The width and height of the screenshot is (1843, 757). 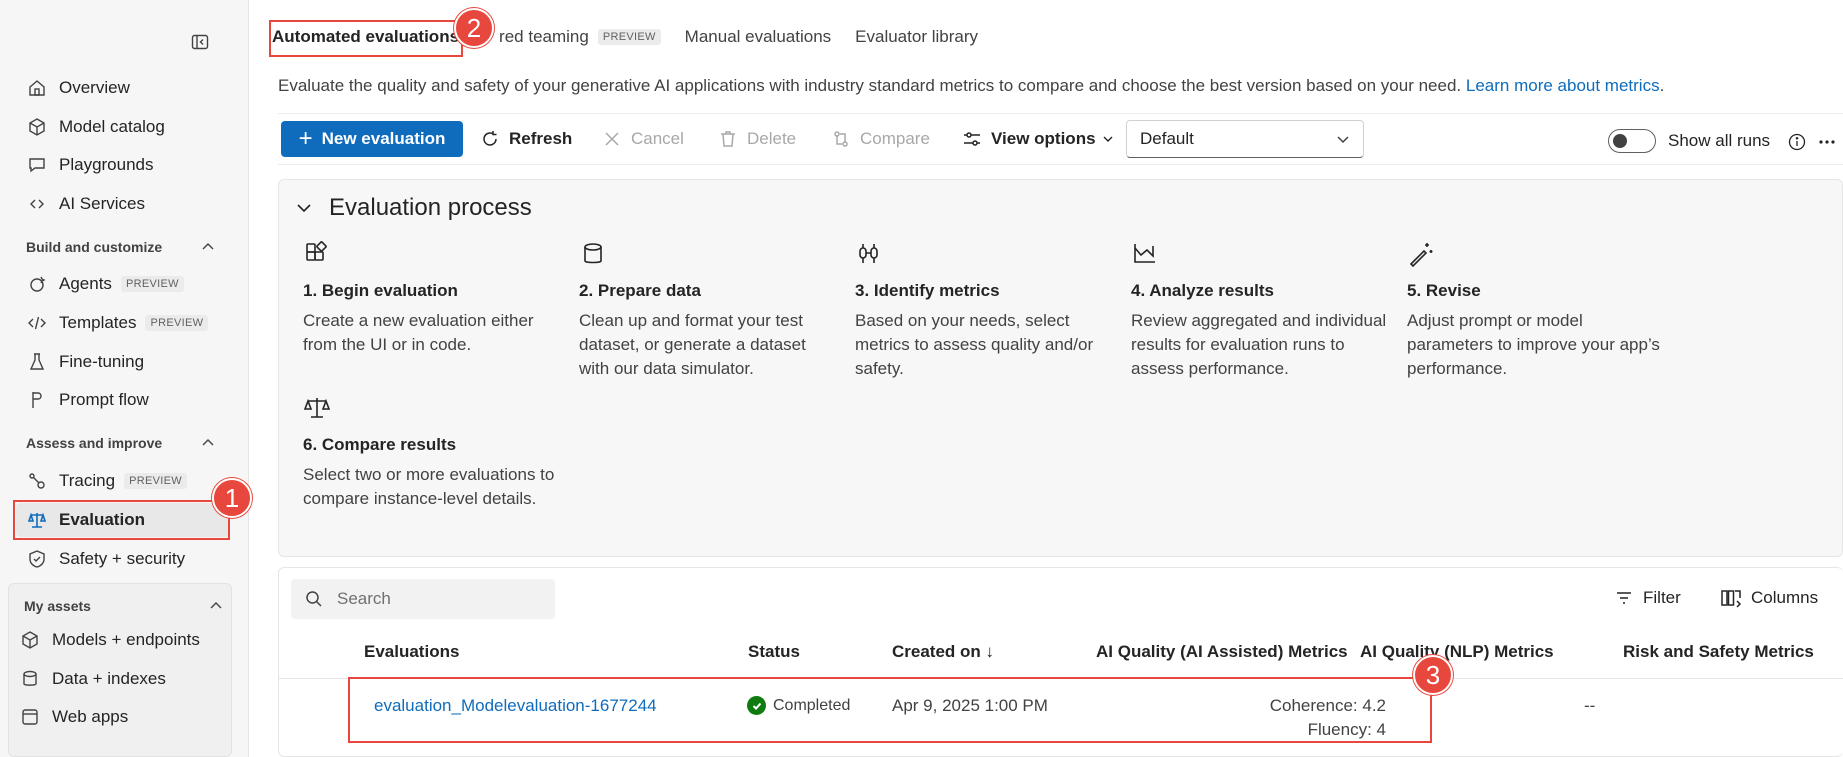 What do you see at coordinates (1620, 141) in the screenshot?
I see `toggle-knob` at bounding box center [1620, 141].